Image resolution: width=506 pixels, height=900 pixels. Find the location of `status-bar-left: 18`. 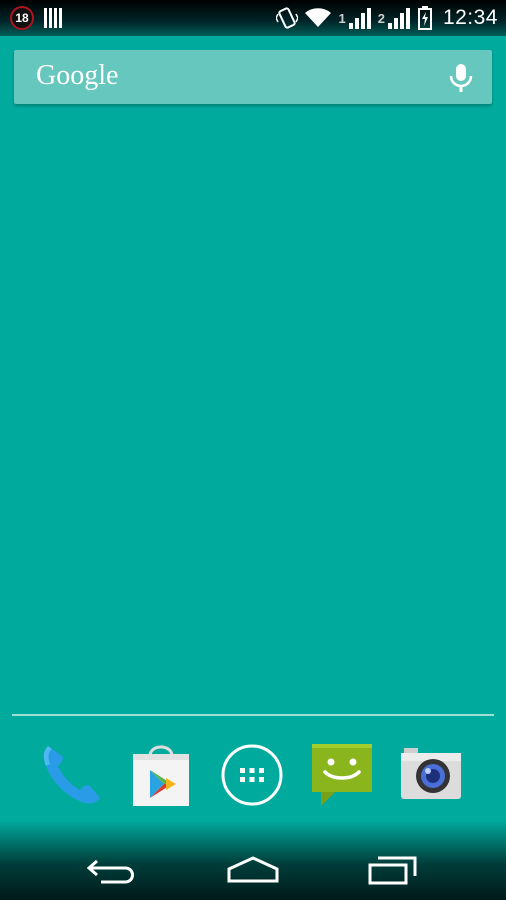

status-bar-left: 18 is located at coordinates (36, 18).